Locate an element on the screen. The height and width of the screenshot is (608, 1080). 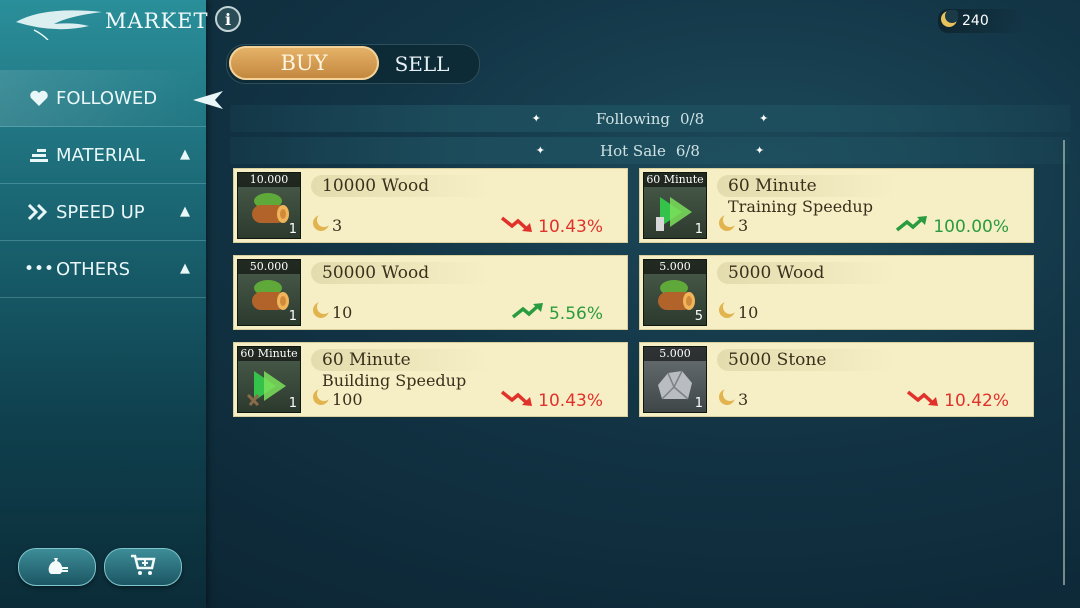
trend-percent: 100.00% is located at coordinates (971, 226).